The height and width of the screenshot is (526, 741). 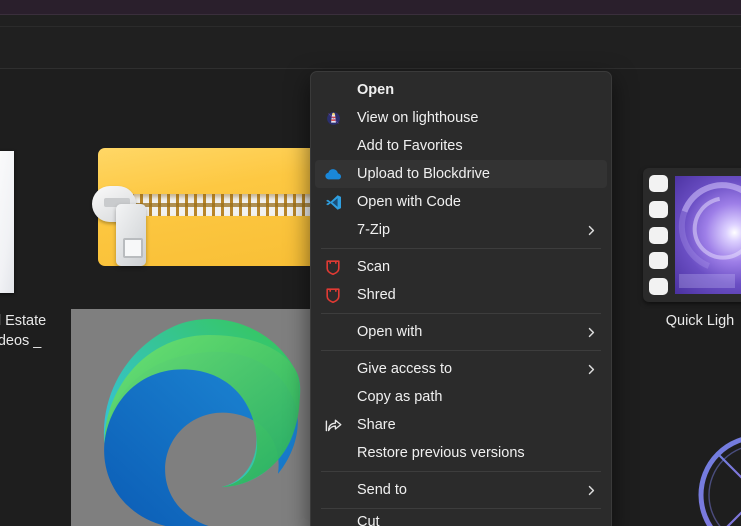 What do you see at coordinates (195, 417) in the screenshot?
I see `microsoft-edge-icon` at bounding box center [195, 417].